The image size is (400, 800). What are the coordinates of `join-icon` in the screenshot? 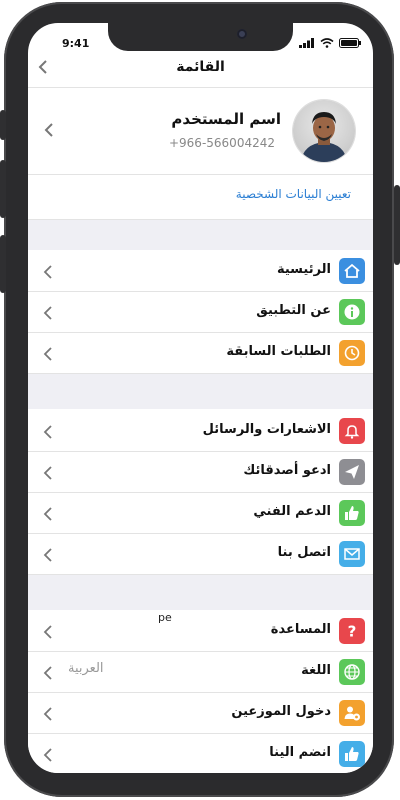 It's located at (352, 754).